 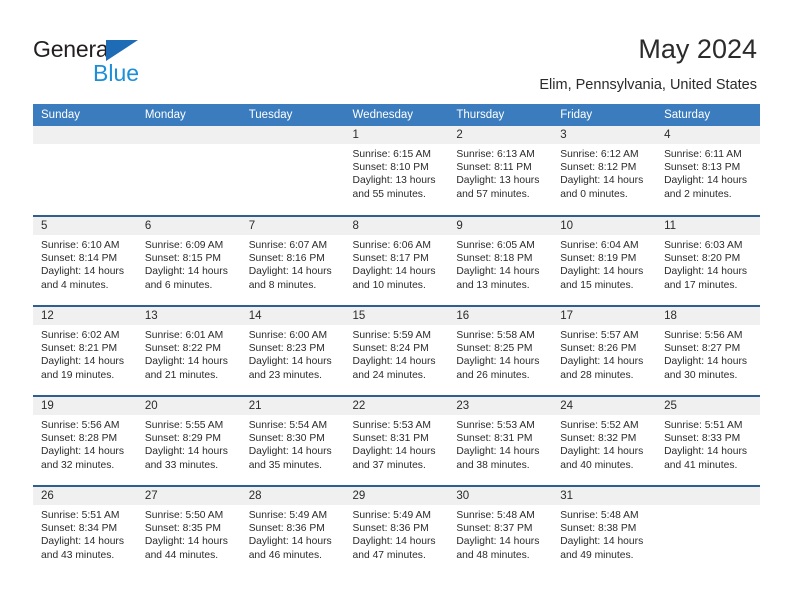 I want to click on day-number: 18, so click(x=708, y=316).